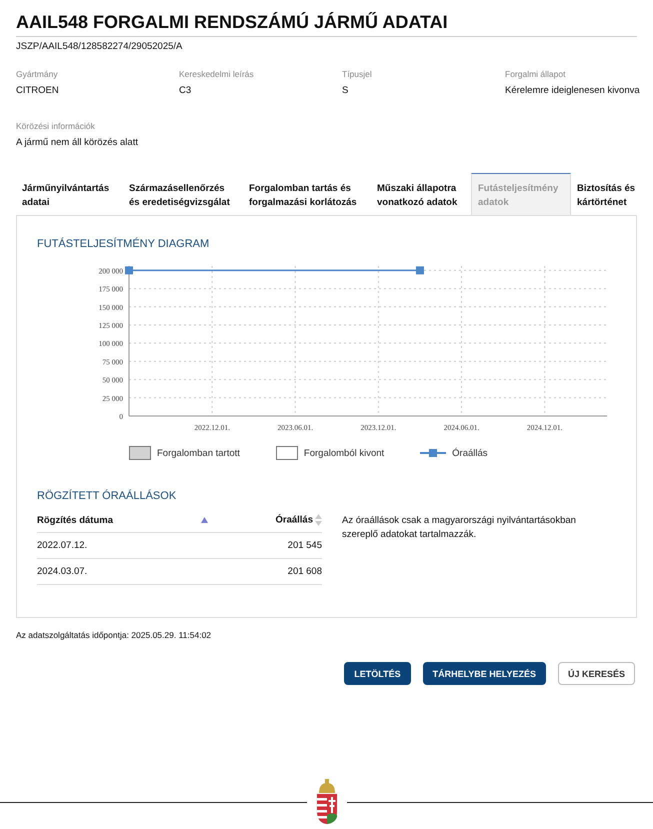 This screenshot has width=653, height=829. Describe the element at coordinates (204, 520) in the screenshot. I see `sort-up-icon` at that location.